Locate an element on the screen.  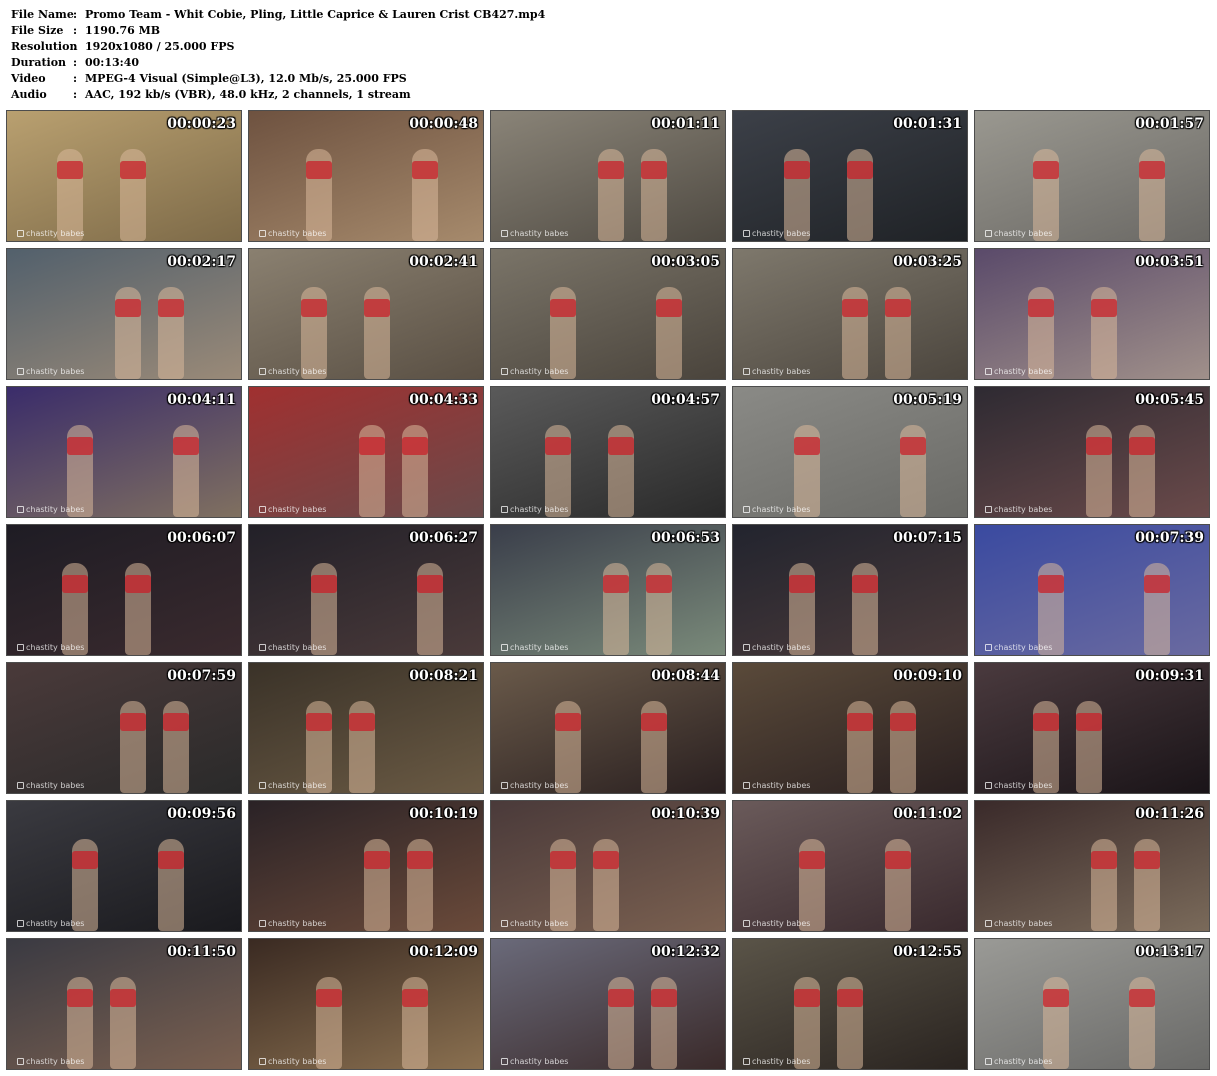
video-thumbnail: 00:00:48 chastity babes is located at coordinates (366, 176).